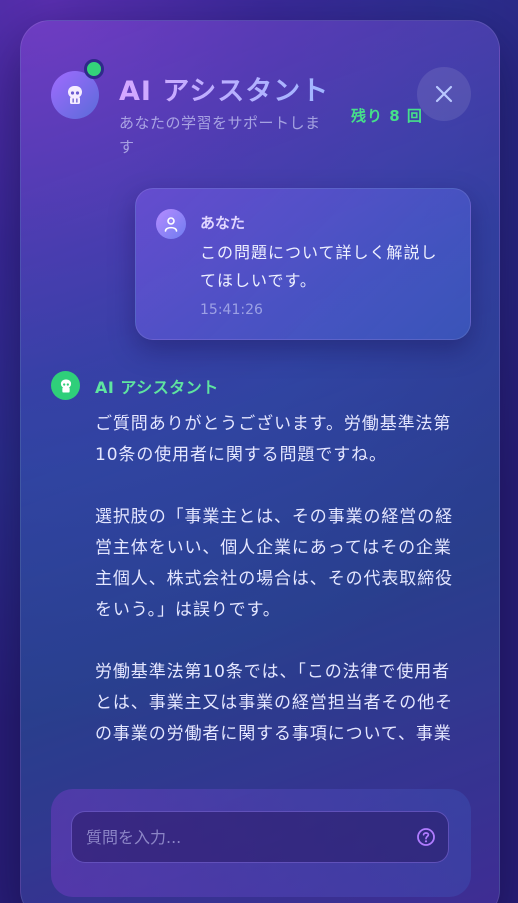 The image size is (518, 903). What do you see at coordinates (387, 116) in the screenshot?
I see `remaining-count-badge: 残り 8 回` at bounding box center [387, 116].